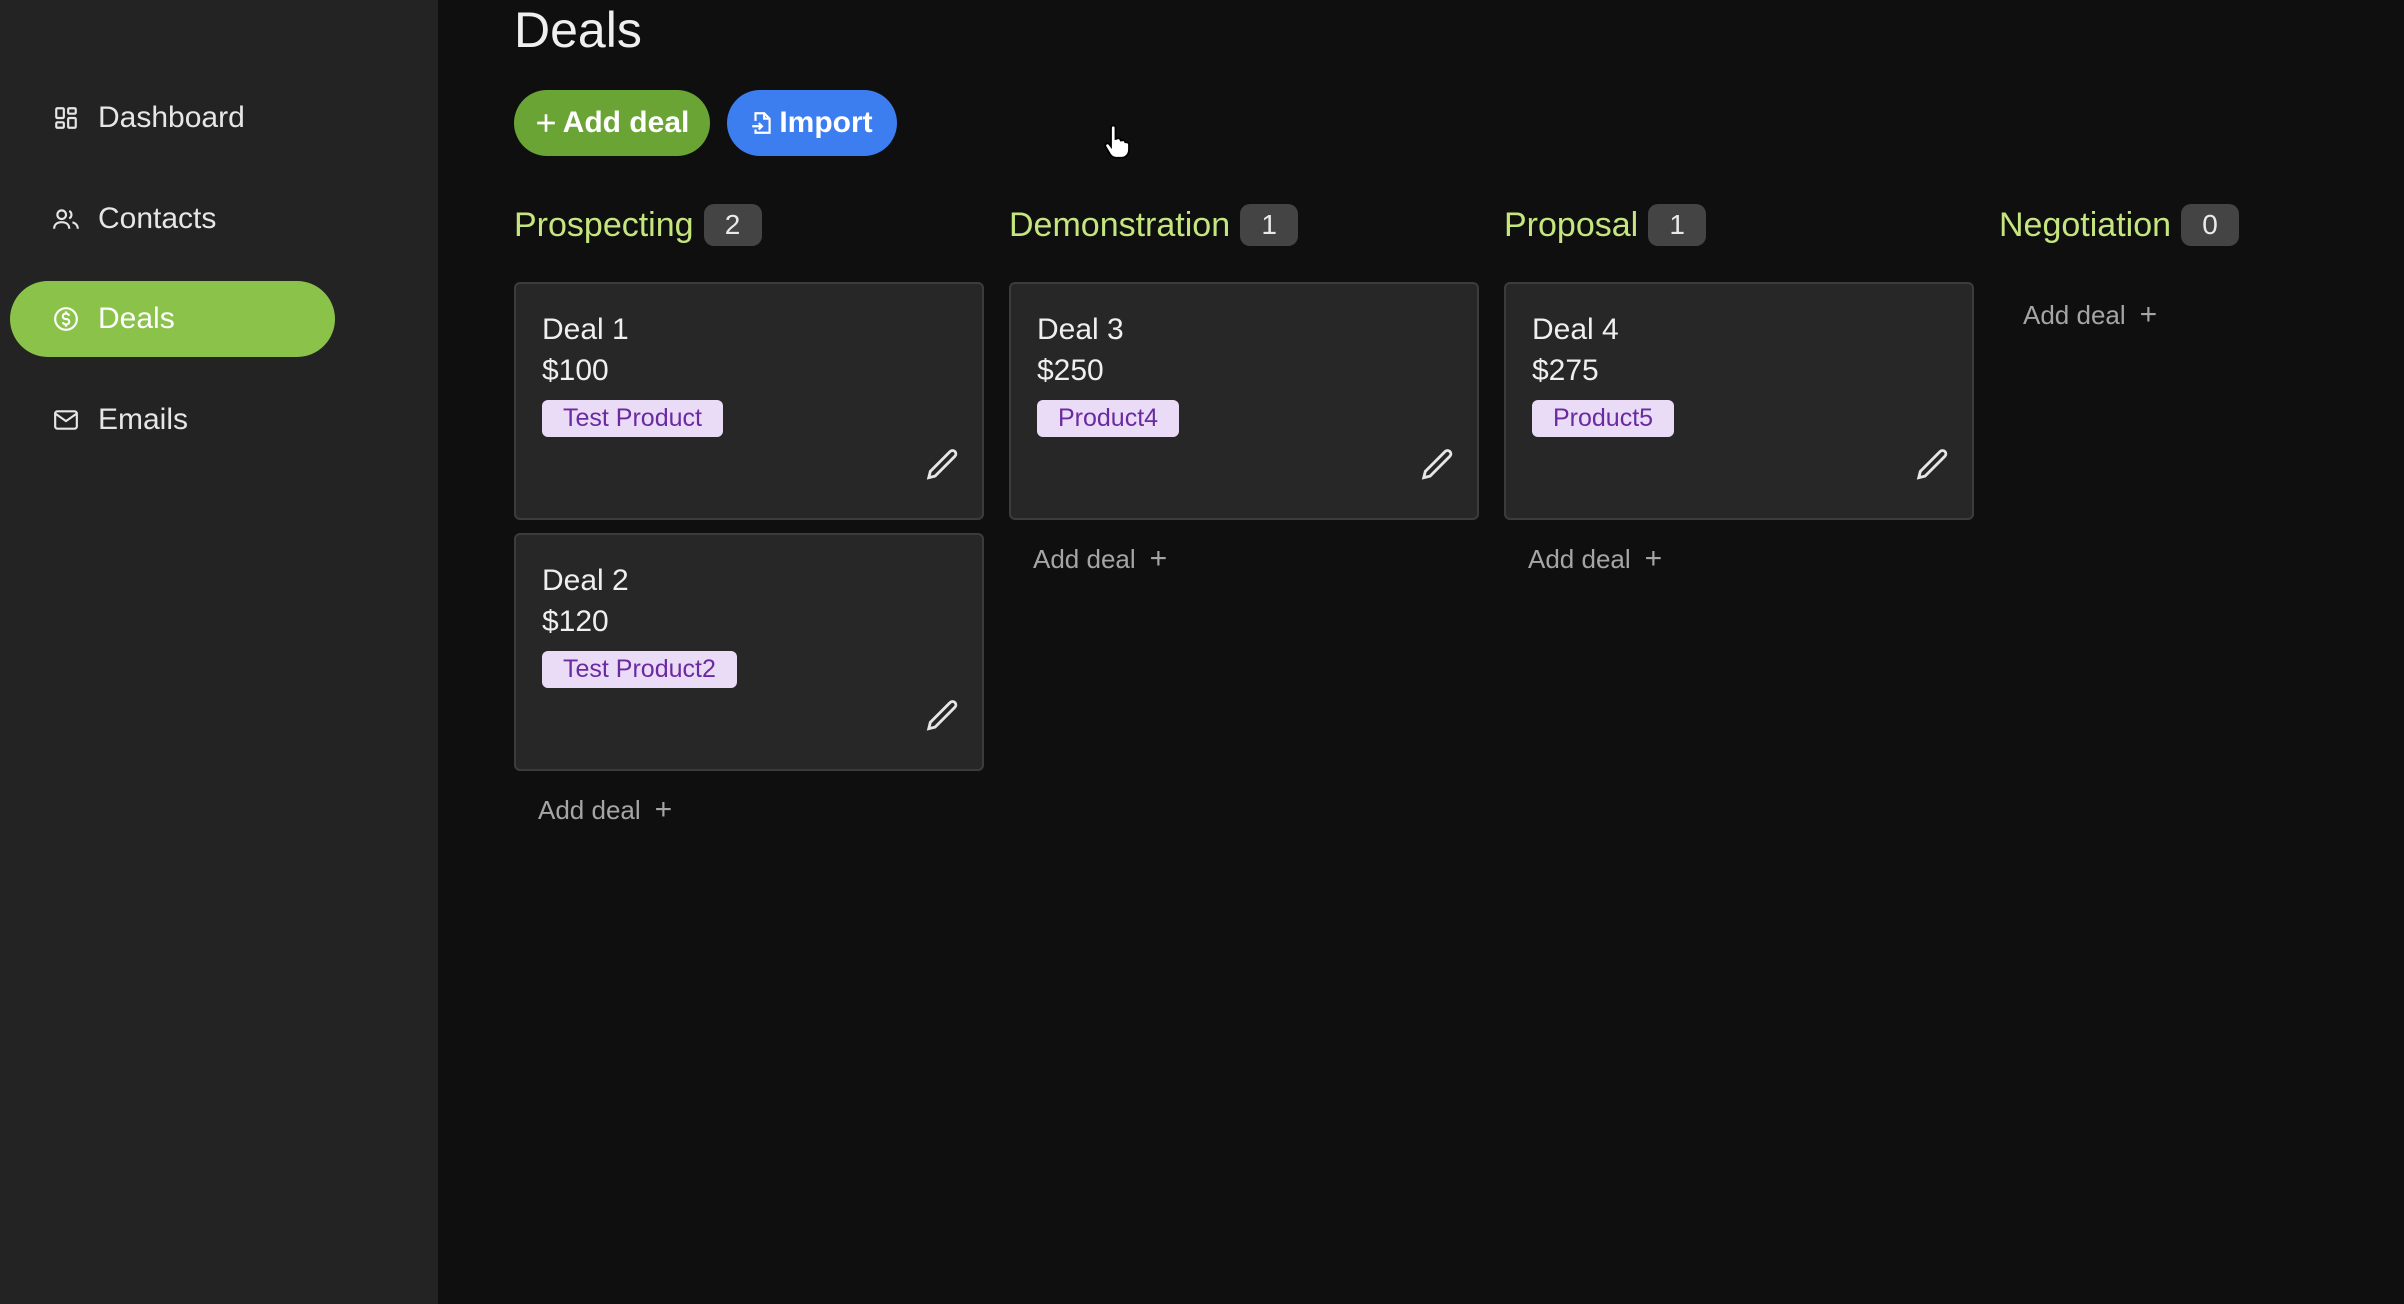  I want to click on dollar-circle-icon, so click(66, 319).